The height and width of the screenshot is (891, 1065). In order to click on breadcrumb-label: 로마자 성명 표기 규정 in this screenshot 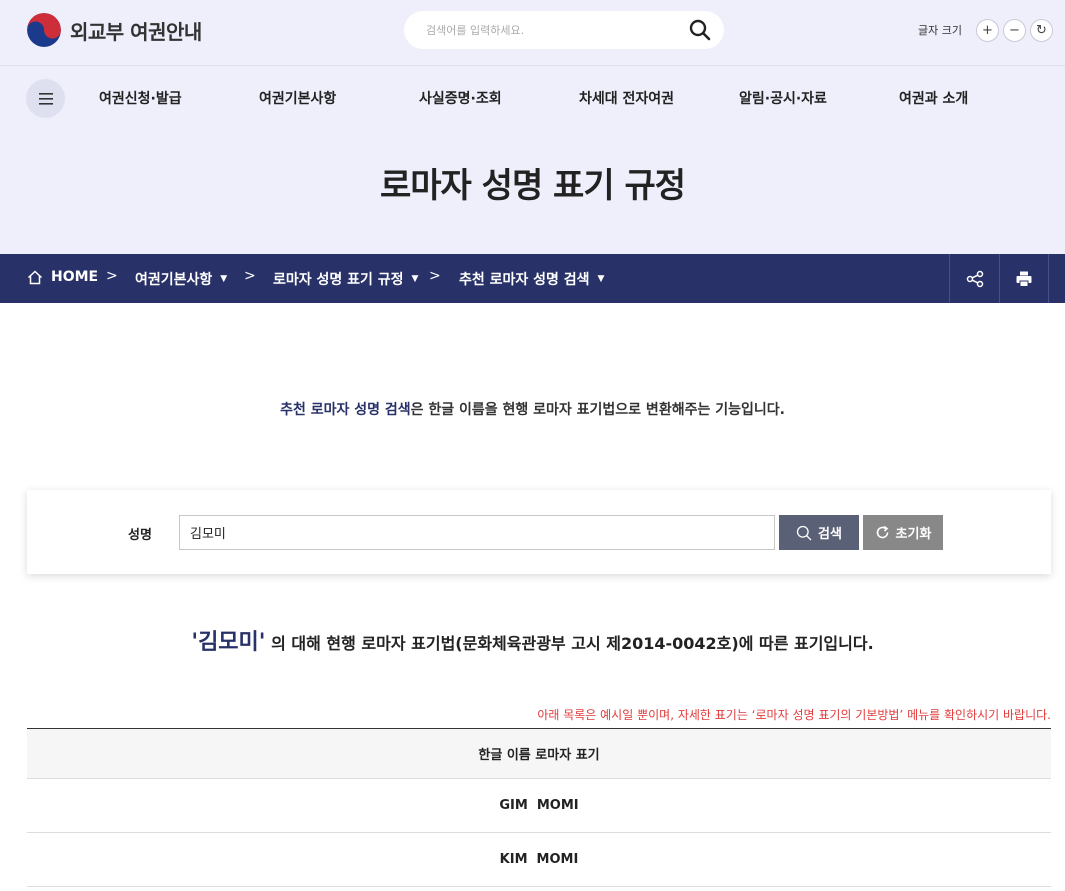, I will do `click(338, 280)`.